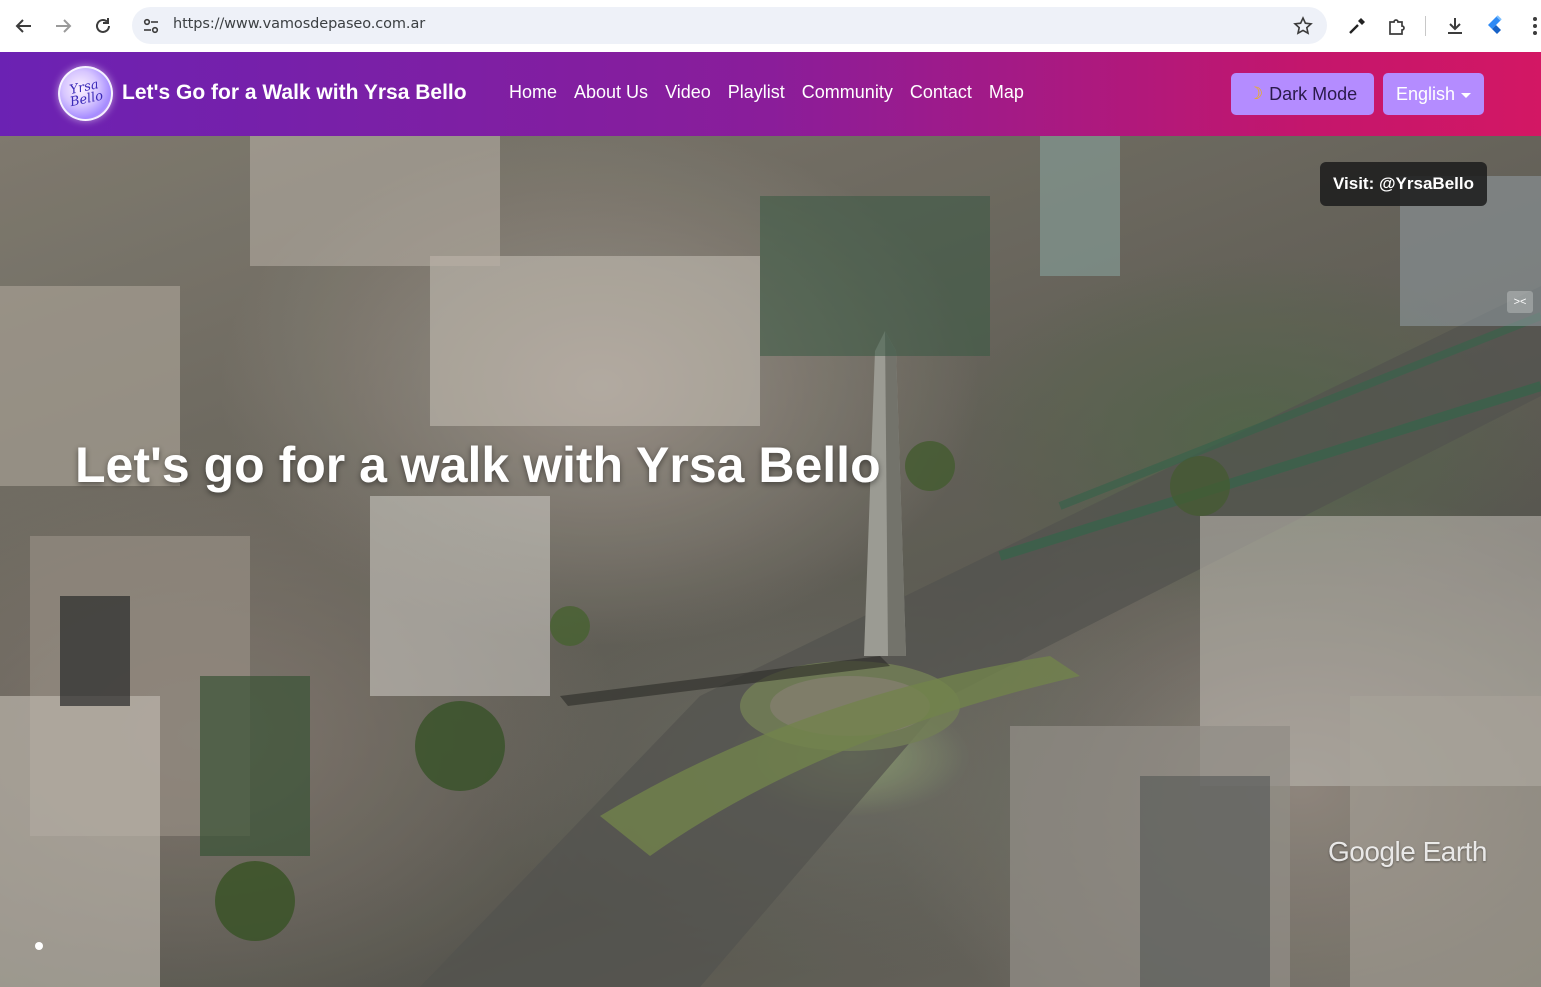 The width and height of the screenshot is (1541, 987). Describe the element at coordinates (294, 93) in the screenshot. I see `brand-title: Let's Go for a Walk with Yrsa Bello` at that location.